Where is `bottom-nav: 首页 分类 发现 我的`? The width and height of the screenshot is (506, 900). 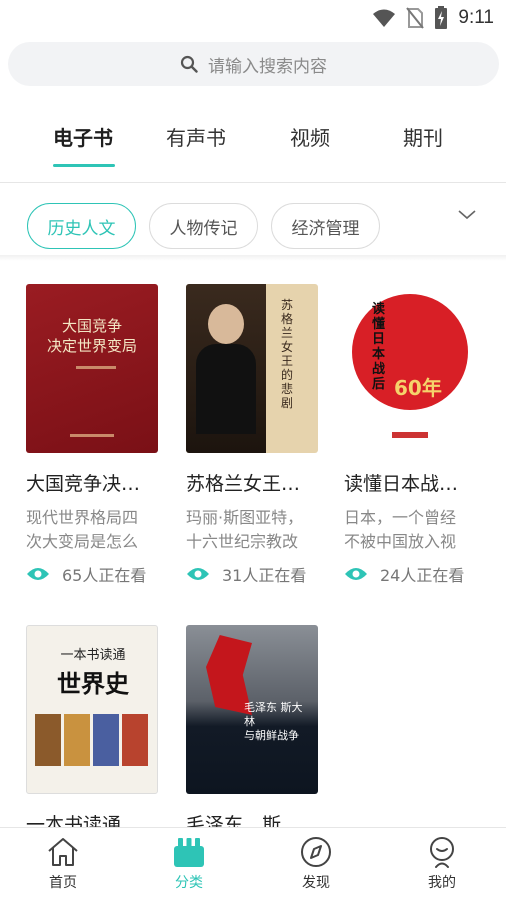 bottom-nav: 首页 分类 发现 我的 is located at coordinates (253, 863).